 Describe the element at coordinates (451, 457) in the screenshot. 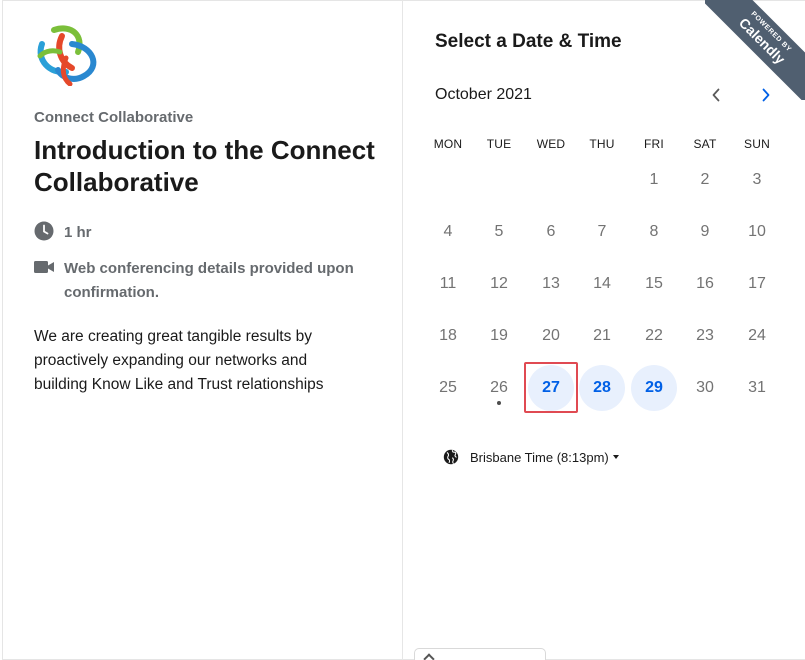

I see `globe-icon` at that location.